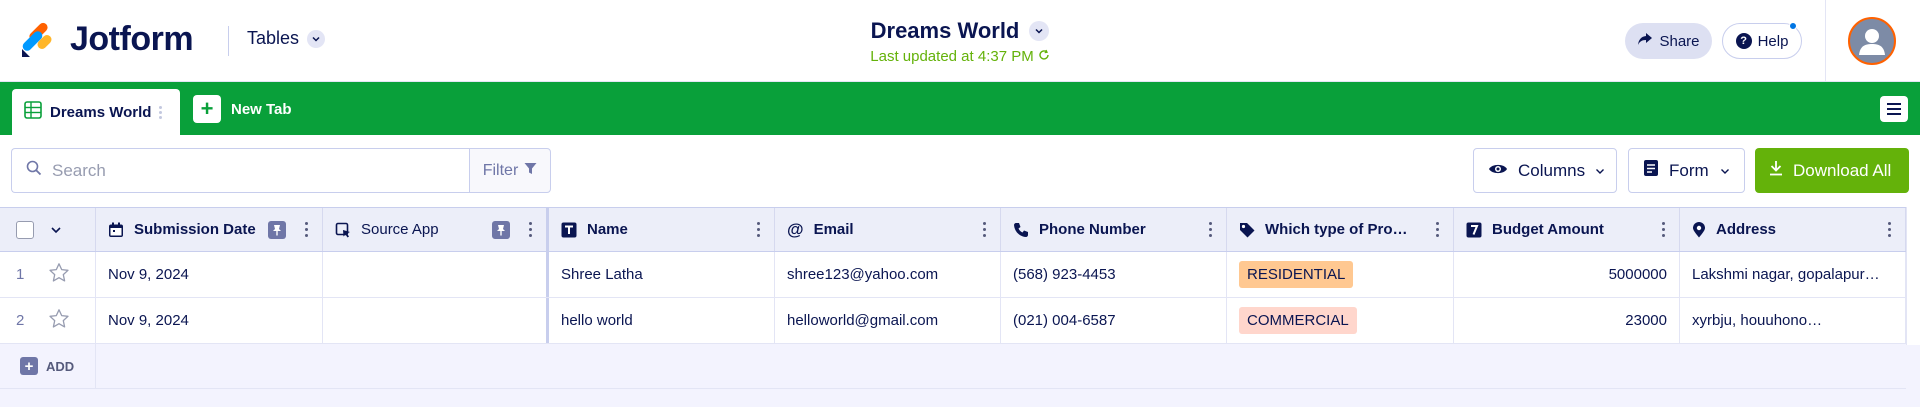 The width and height of the screenshot is (1920, 407). I want to click on share-button: Share, so click(1668, 41).